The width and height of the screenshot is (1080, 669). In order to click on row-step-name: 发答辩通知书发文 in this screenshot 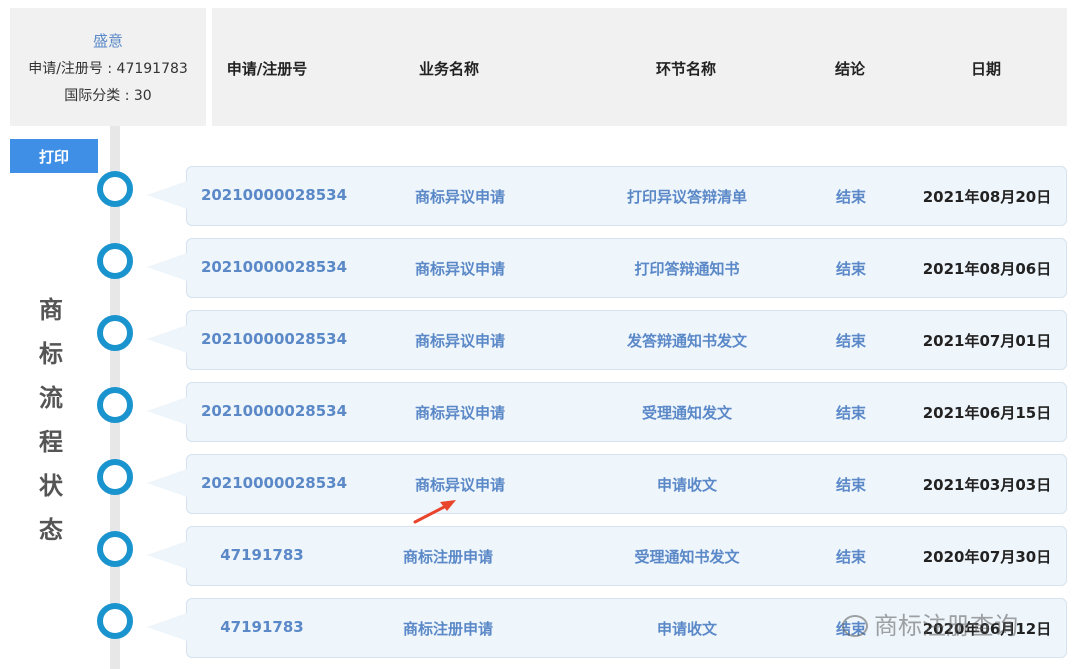, I will do `click(687, 340)`.